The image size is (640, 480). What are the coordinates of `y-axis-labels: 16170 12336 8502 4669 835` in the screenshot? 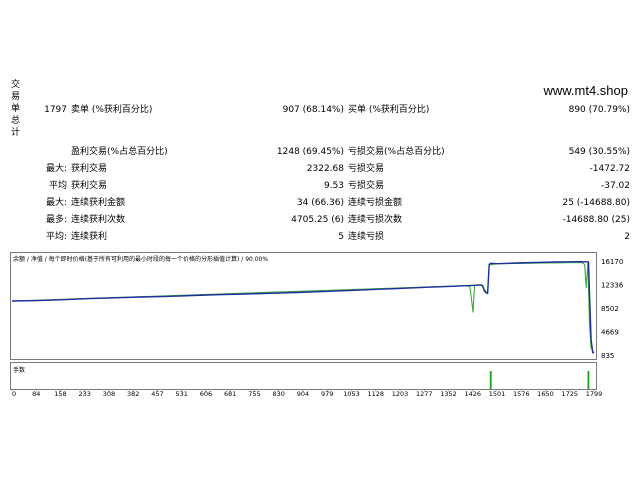 It's located at (612, 309).